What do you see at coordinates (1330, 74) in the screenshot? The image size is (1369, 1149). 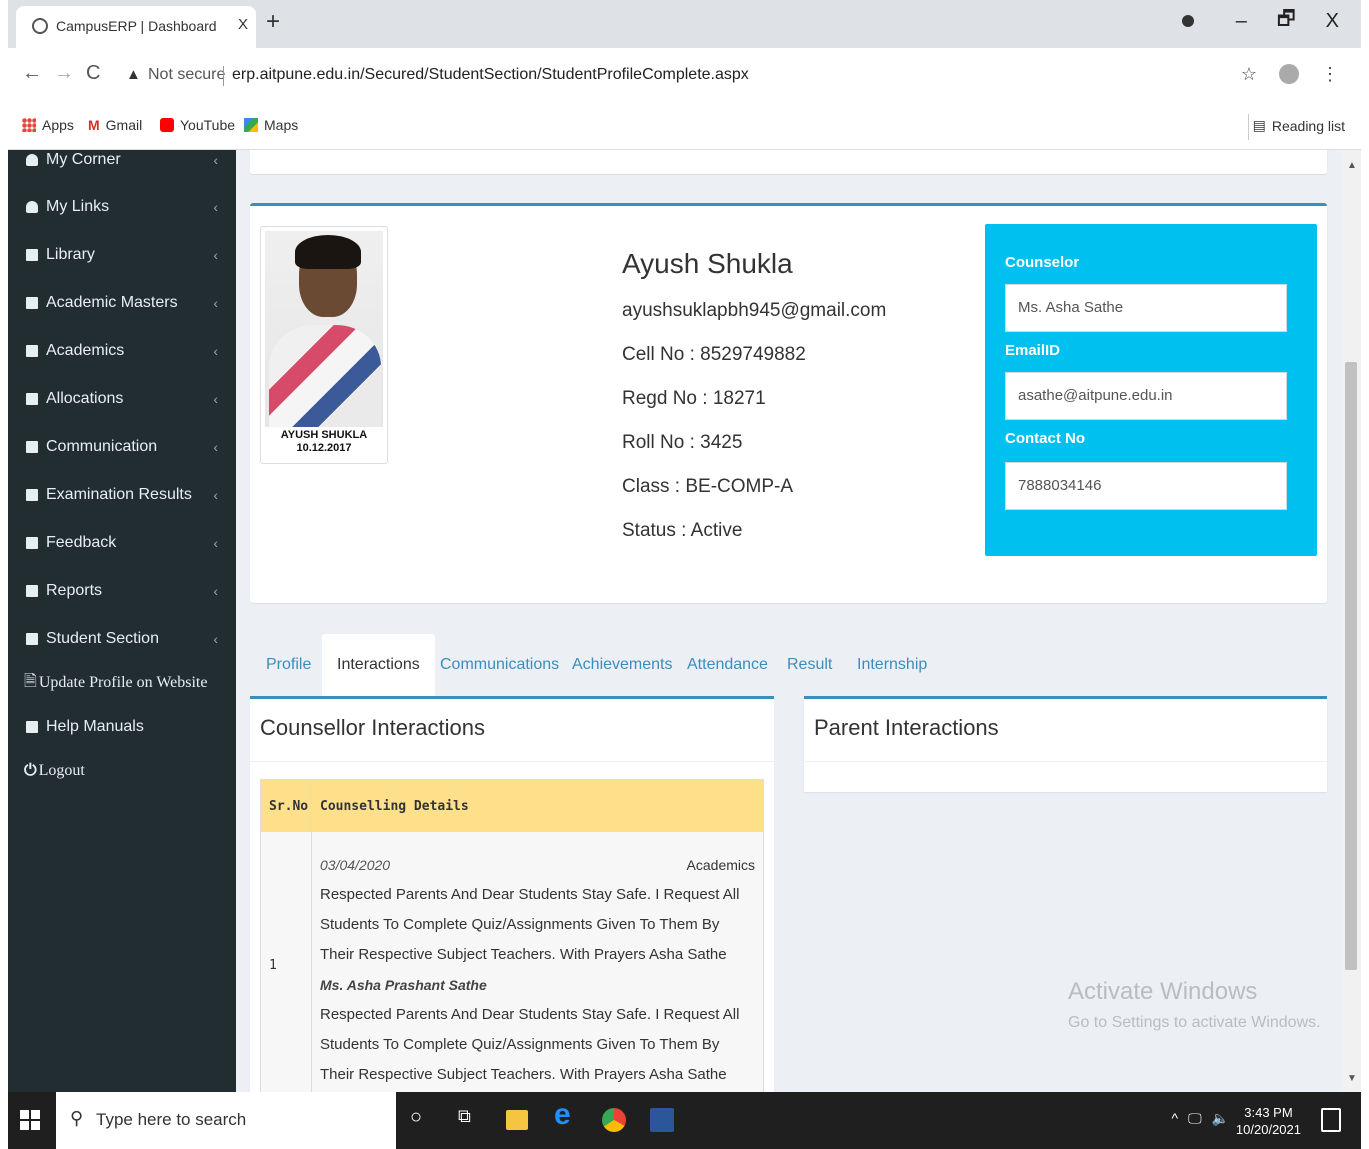 I see `menu-dots-icon: ⋮` at bounding box center [1330, 74].